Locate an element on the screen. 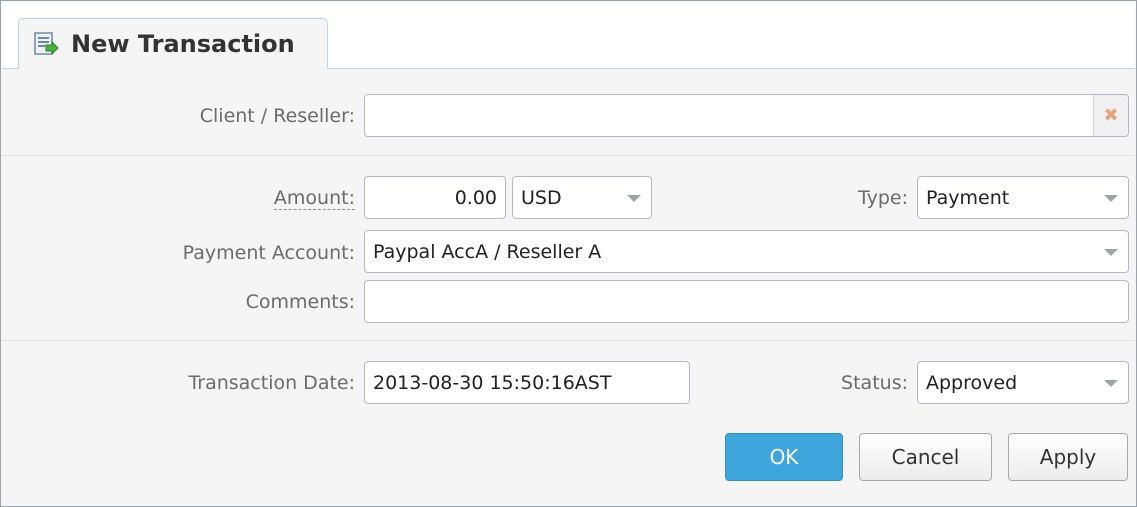 This screenshot has height=507, width=1137. type-select: Payment is located at coordinates (1023, 197).